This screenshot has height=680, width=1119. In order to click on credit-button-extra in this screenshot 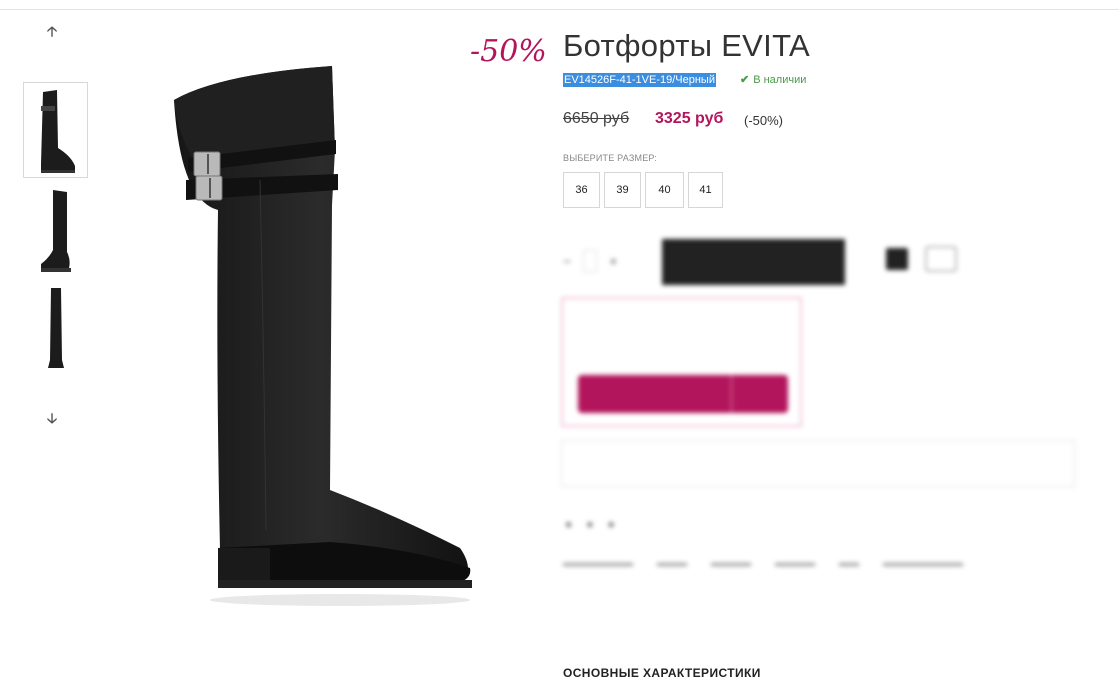, I will do `click(760, 394)`.